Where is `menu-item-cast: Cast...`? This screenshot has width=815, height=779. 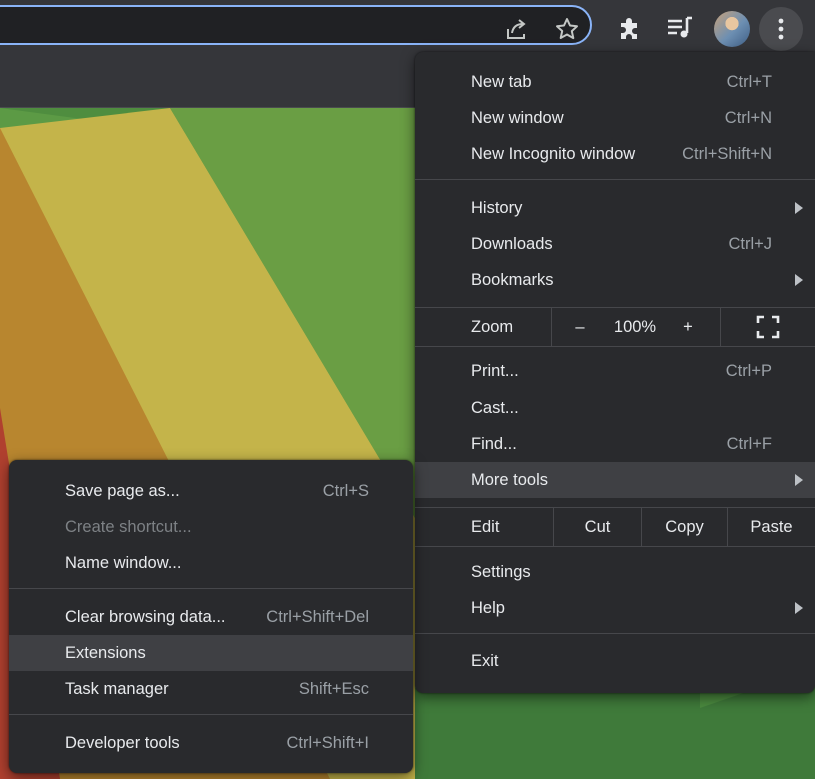
menu-item-cast: Cast... is located at coordinates (615, 408).